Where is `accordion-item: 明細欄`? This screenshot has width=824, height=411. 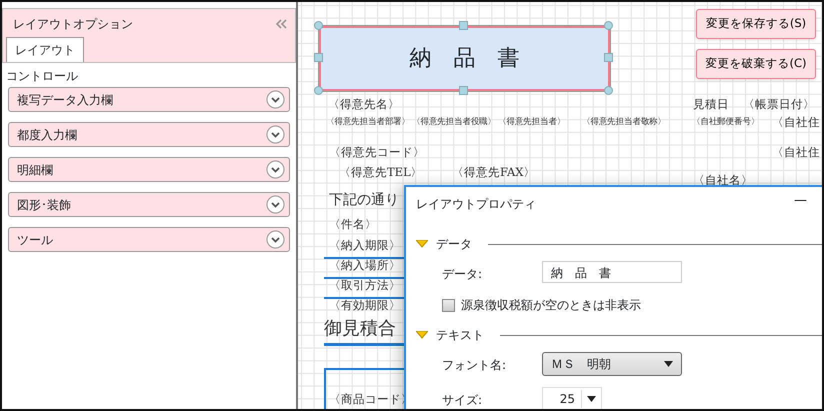 accordion-item: 明細欄 is located at coordinates (149, 169).